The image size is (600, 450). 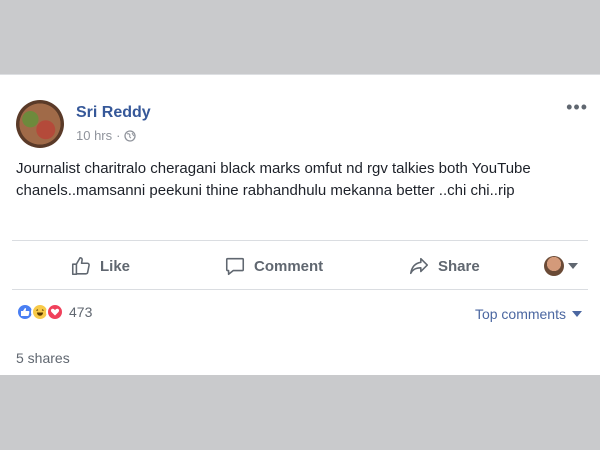 What do you see at coordinates (577, 107) in the screenshot?
I see `ellipsis-icon: •••` at bounding box center [577, 107].